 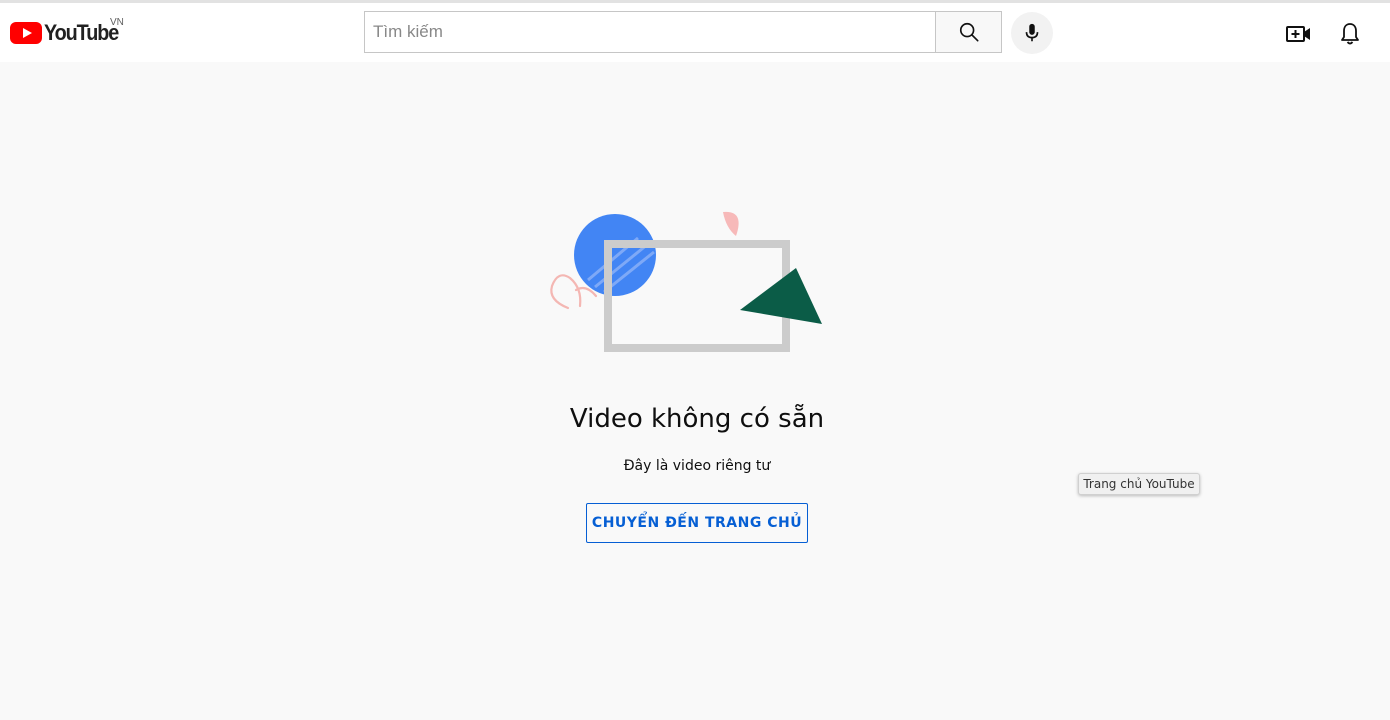 I want to click on error-message: Đây là video riêng tư, so click(x=697, y=466).